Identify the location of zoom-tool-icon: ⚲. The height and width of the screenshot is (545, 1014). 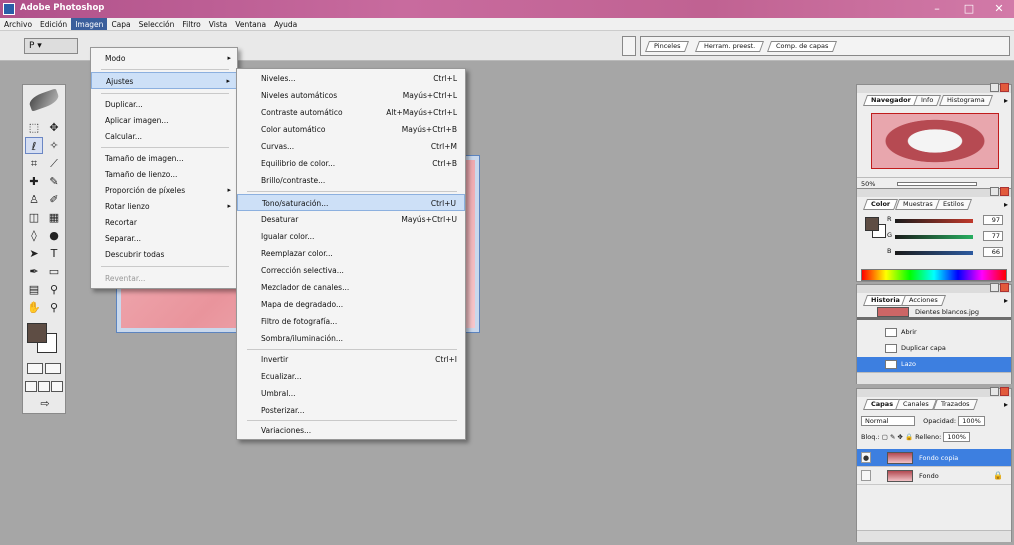
(54, 307).